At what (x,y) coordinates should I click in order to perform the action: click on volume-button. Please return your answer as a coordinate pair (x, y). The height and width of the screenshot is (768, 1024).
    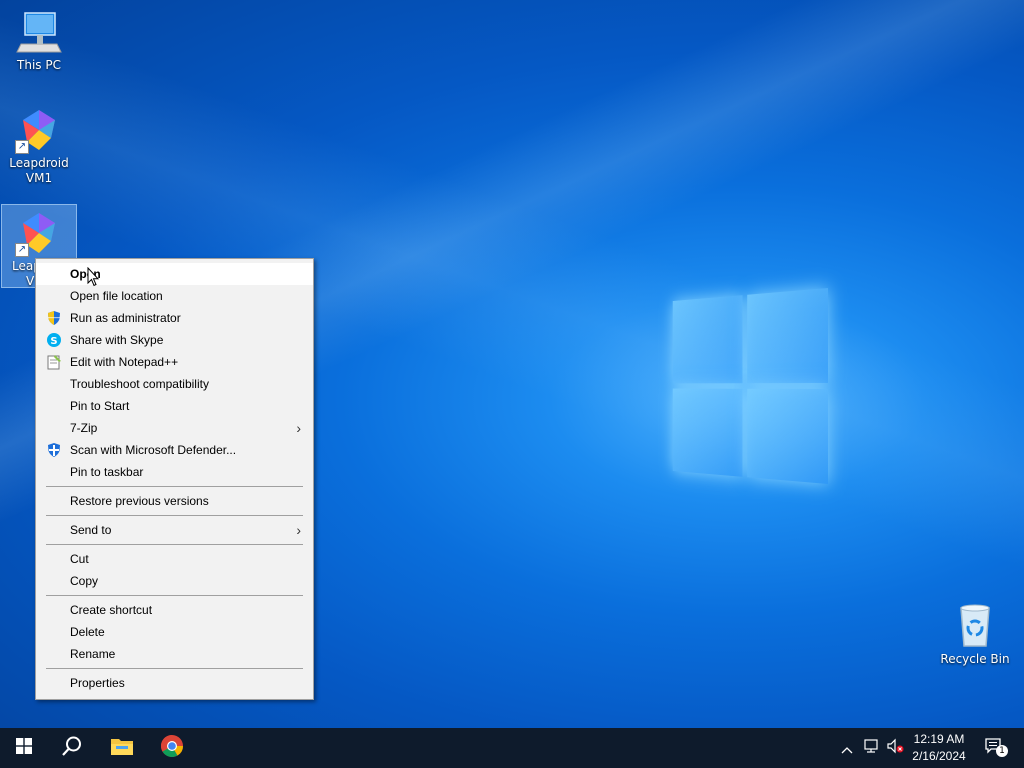
    Looking at the image, I should click on (895, 748).